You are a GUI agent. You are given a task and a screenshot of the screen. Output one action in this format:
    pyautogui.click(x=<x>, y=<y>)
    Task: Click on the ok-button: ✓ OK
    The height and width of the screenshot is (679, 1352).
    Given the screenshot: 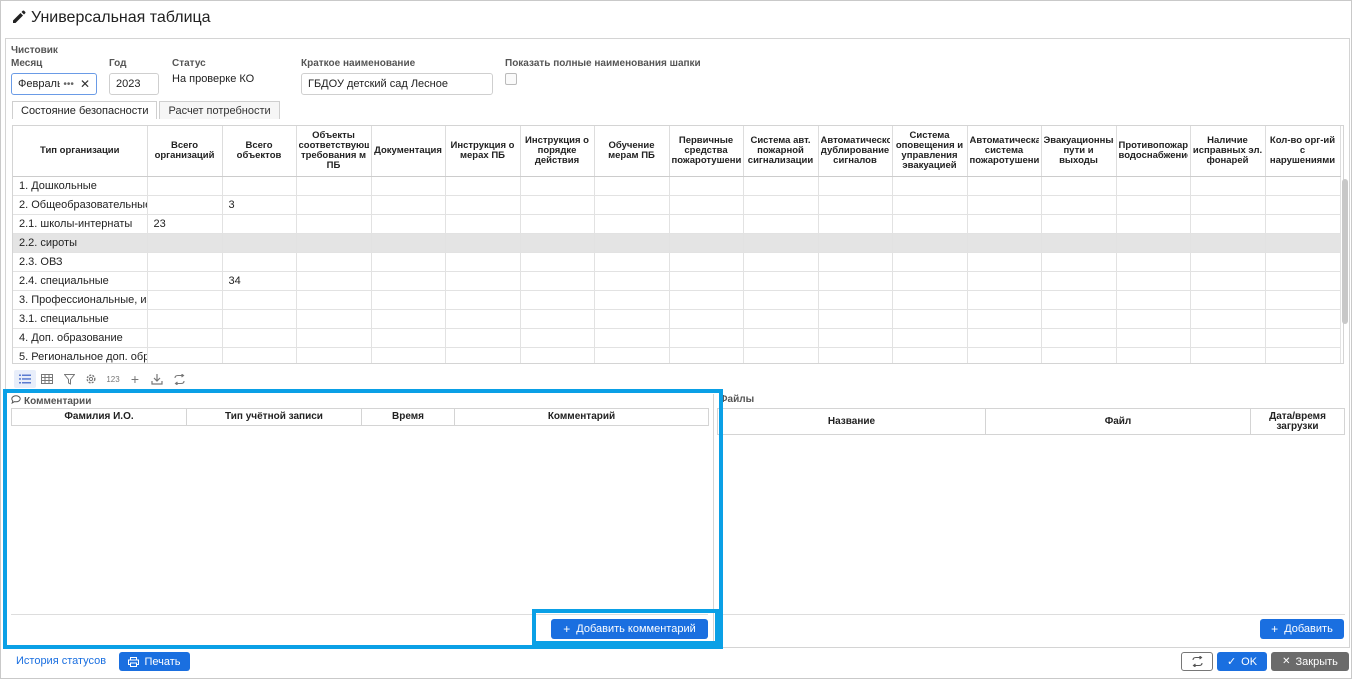 What is the action you would take?
    pyautogui.click(x=1242, y=661)
    